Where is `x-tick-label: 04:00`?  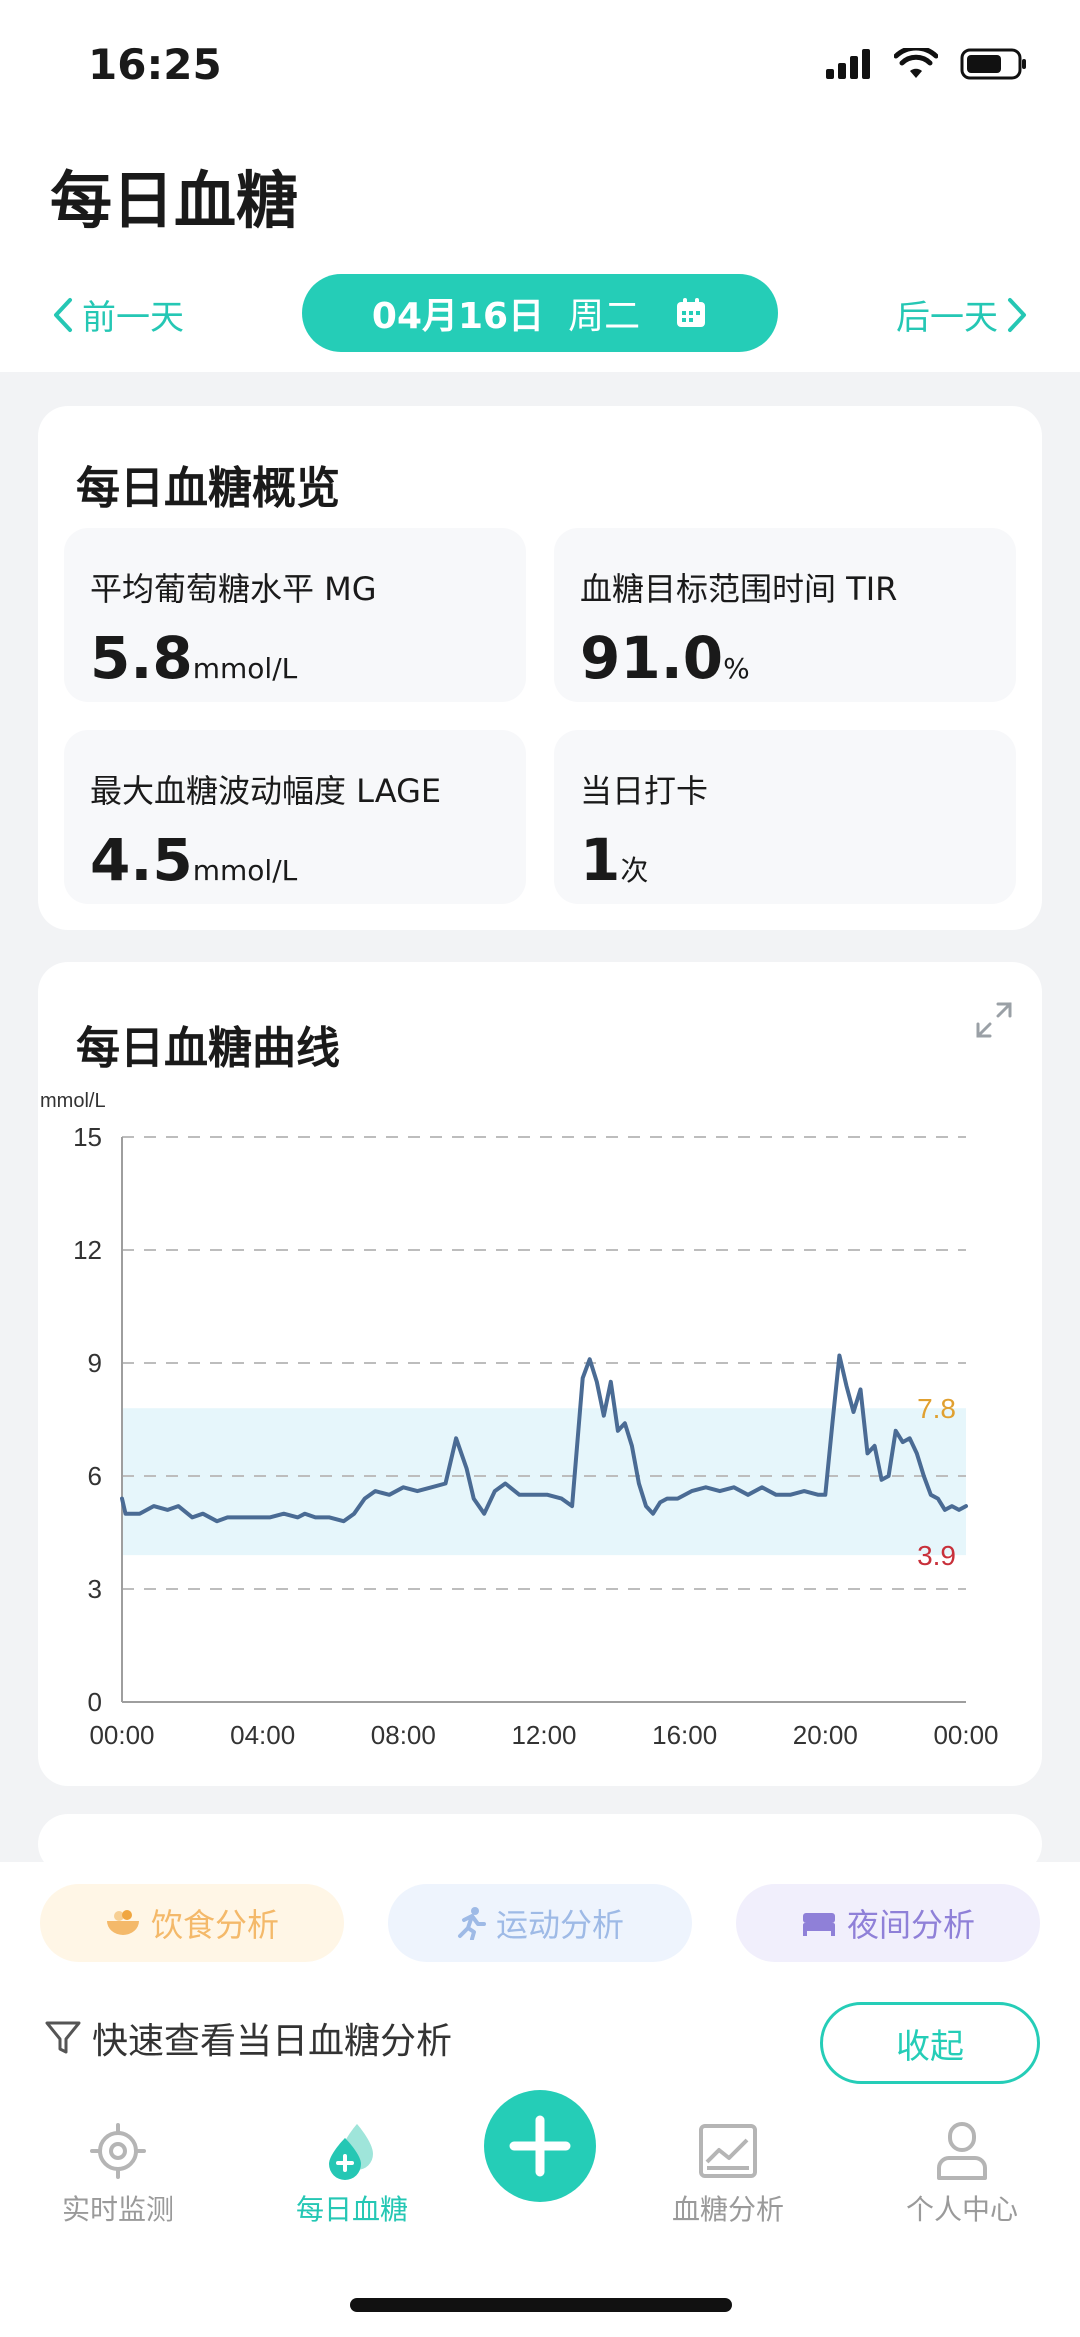
x-tick-label: 04:00 is located at coordinates (262, 1735).